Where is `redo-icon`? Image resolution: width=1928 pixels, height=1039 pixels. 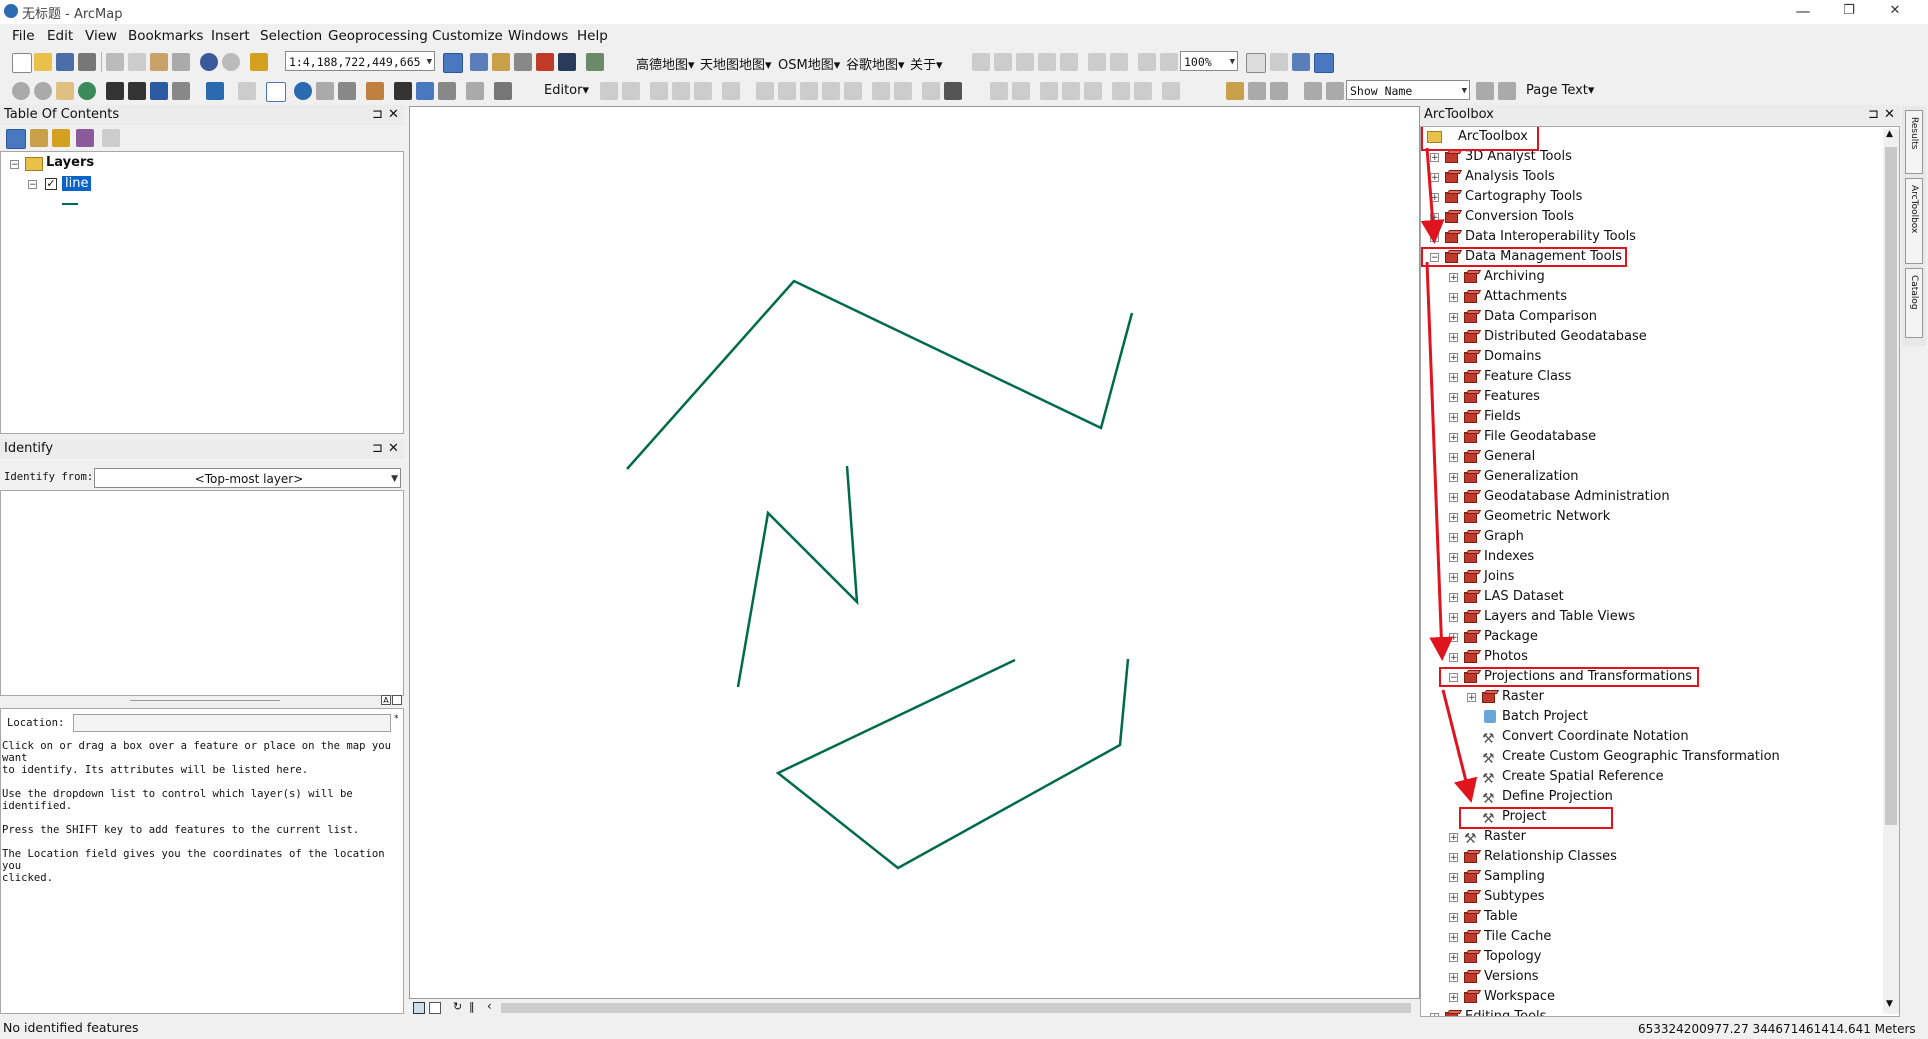
redo-icon is located at coordinates (231, 62).